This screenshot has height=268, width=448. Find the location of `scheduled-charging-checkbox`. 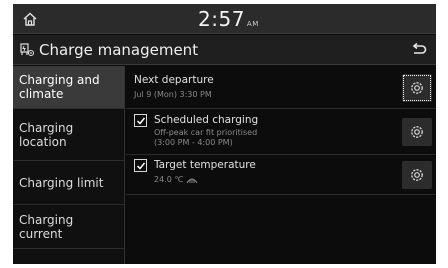

scheduled-charging-checkbox is located at coordinates (140, 120).